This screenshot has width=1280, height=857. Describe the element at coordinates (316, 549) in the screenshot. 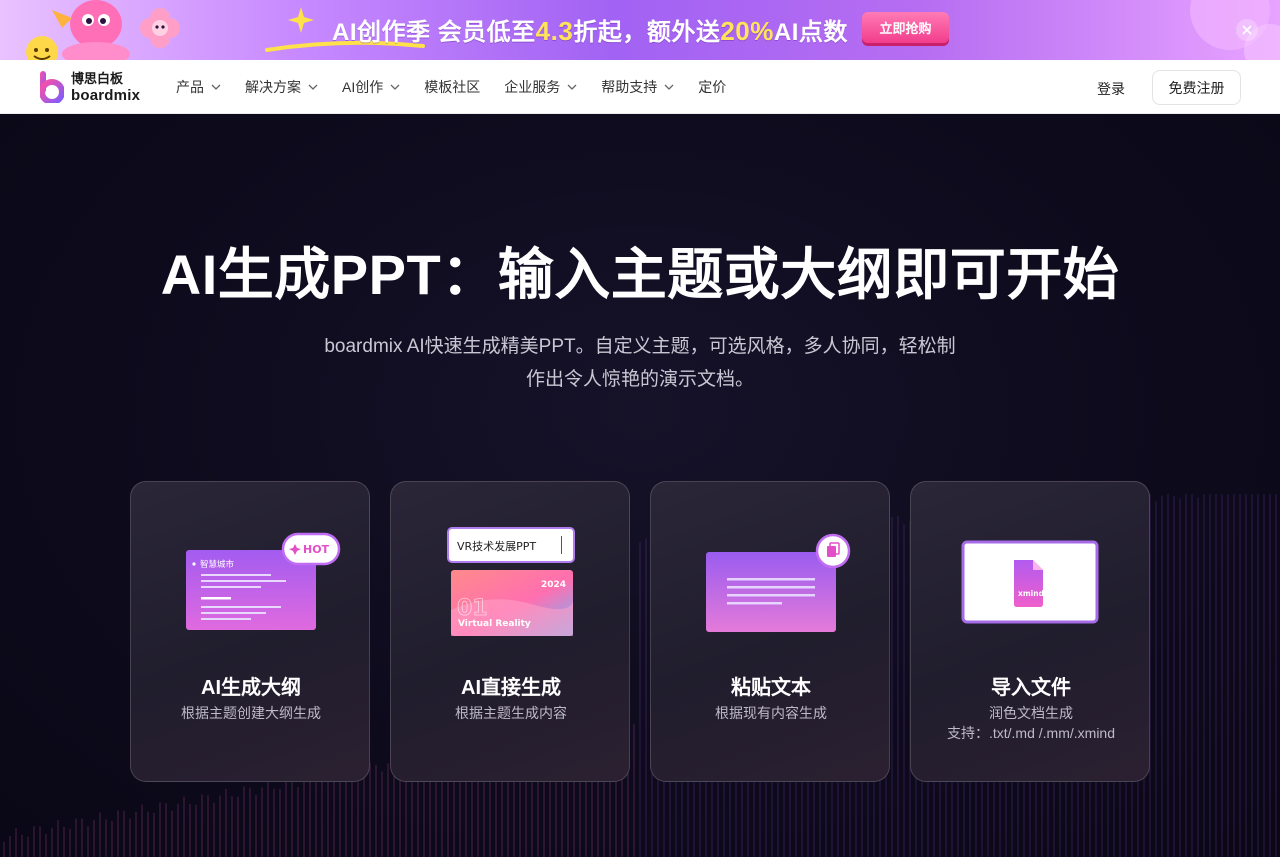

I see `svg-text: HOT` at that location.